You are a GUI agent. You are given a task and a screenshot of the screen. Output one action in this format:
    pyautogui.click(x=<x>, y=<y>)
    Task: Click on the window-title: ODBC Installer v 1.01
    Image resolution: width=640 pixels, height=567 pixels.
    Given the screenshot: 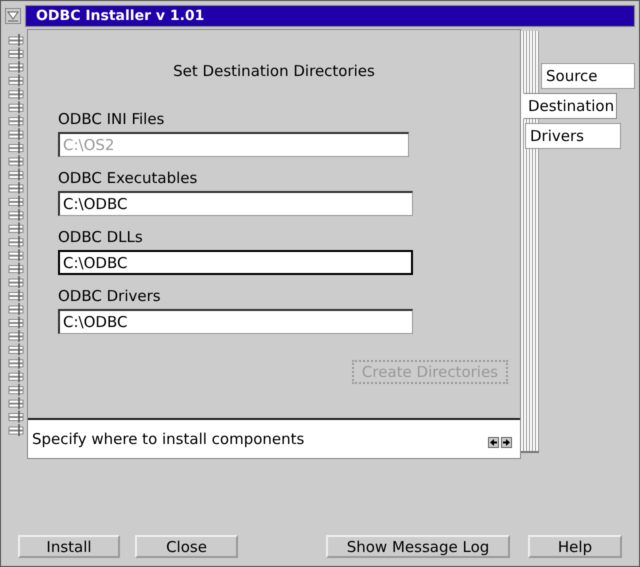 What is the action you would take?
    pyautogui.click(x=330, y=16)
    